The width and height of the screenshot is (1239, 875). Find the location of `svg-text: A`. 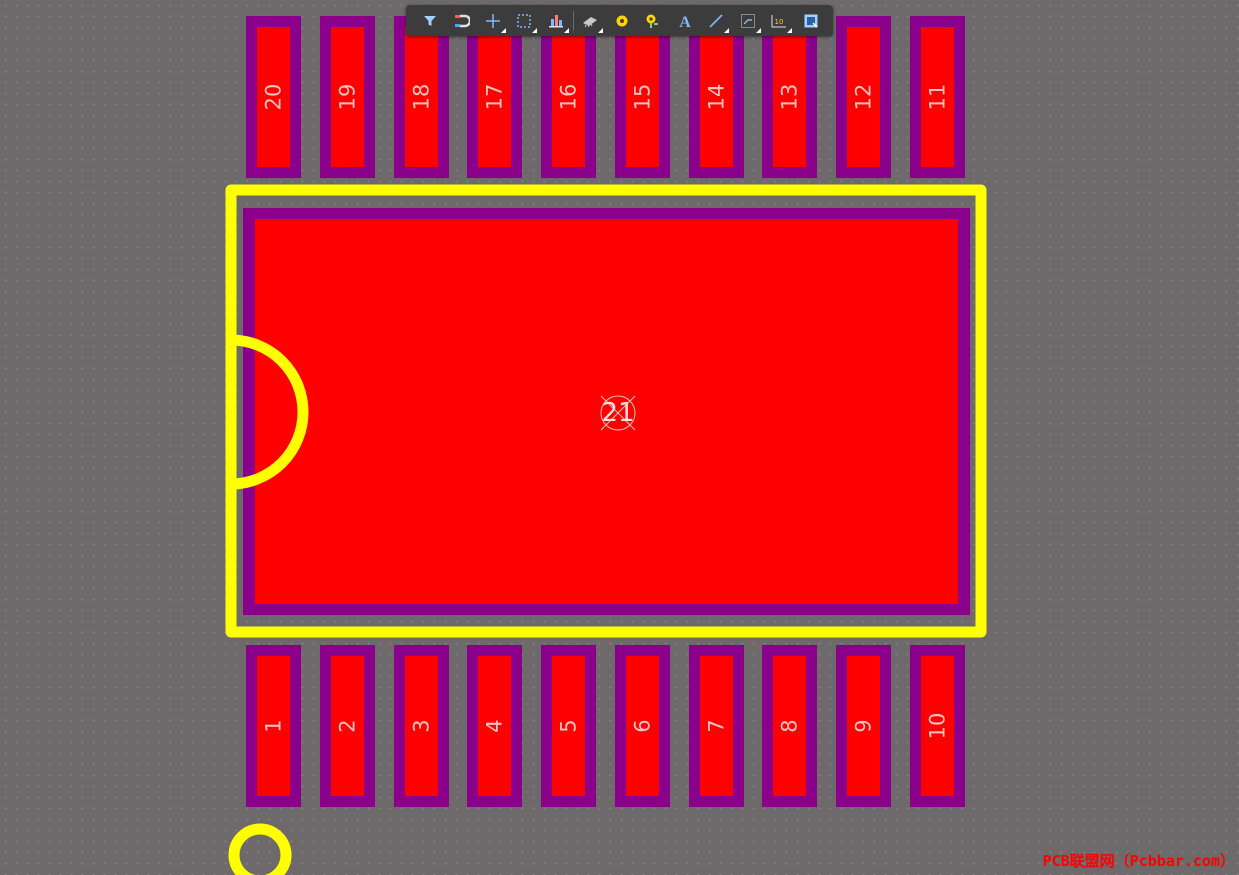

svg-text: A is located at coordinates (685, 21).